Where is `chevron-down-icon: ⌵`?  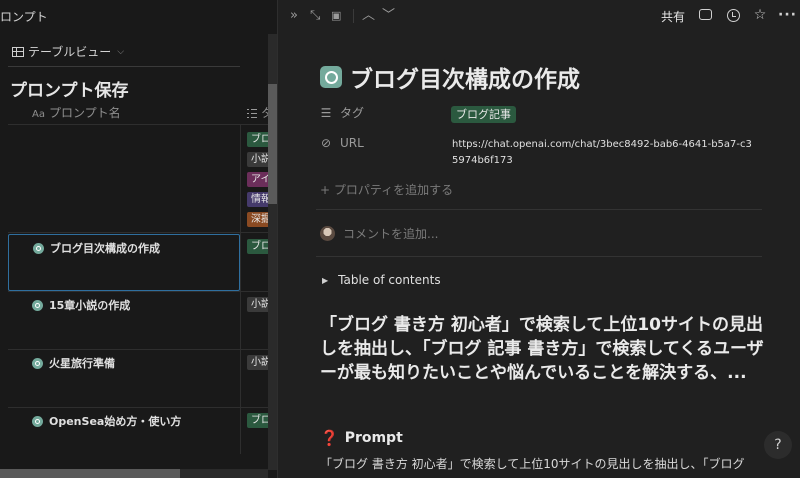
chevron-down-icon: ⌵ is located at coordinates (121, 51).